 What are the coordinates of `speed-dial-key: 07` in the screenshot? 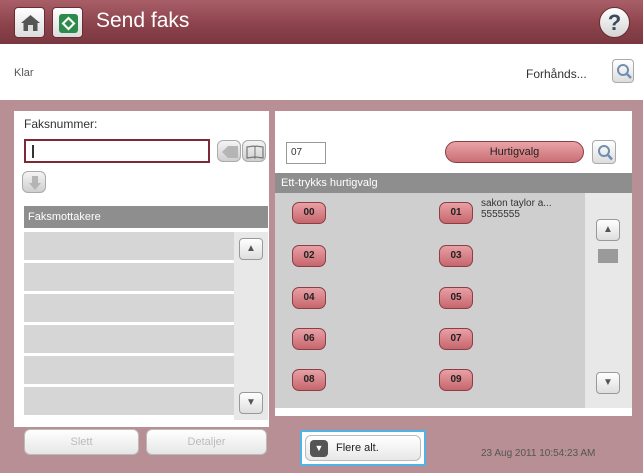 It's located at (456, 339).